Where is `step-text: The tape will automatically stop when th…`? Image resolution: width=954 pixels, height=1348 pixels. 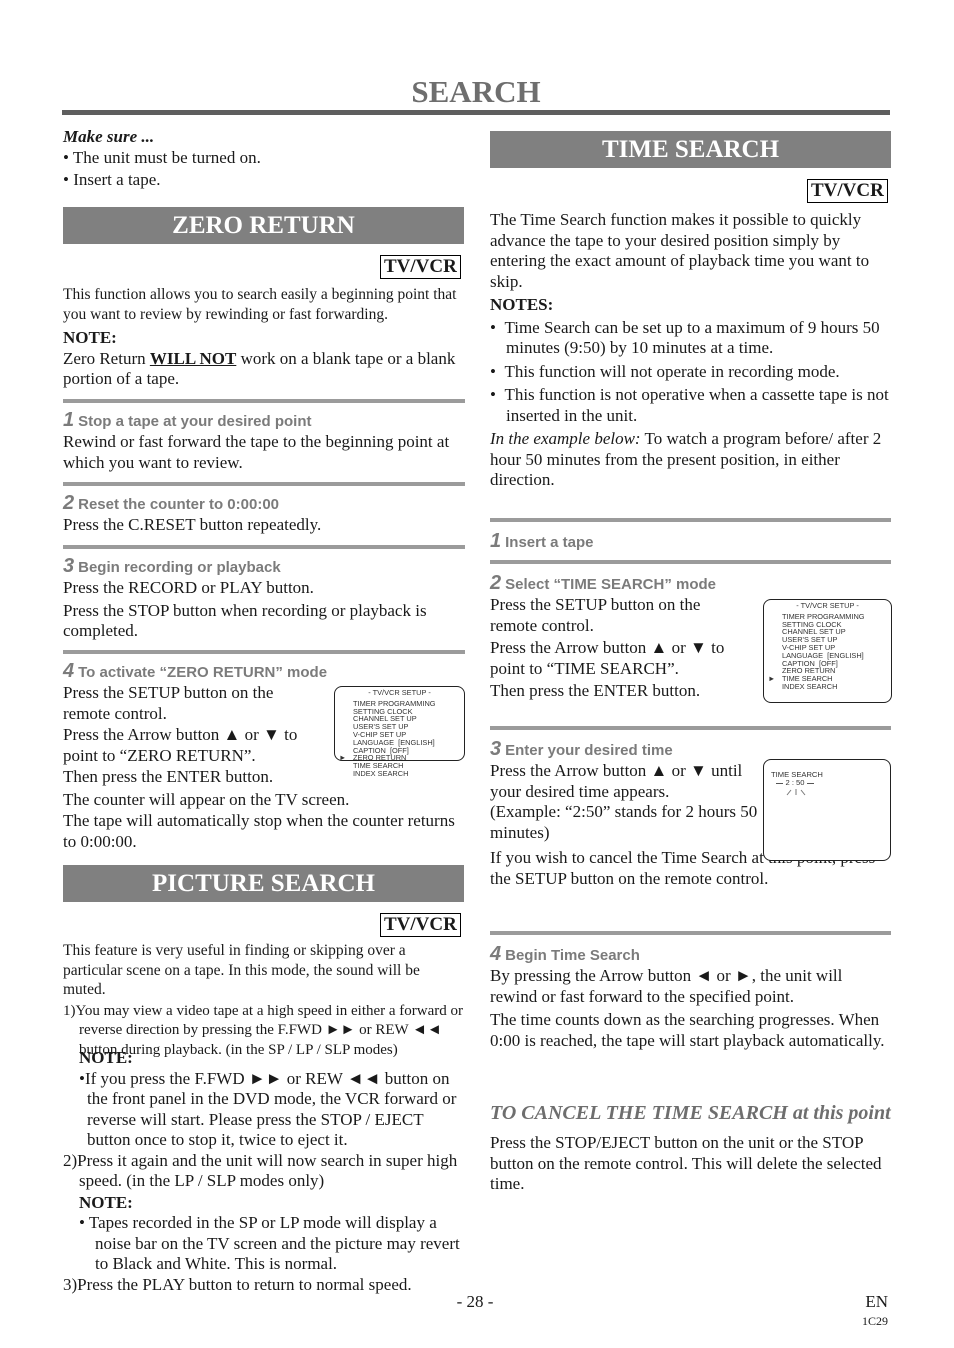
step-text: The tape will automatically stop when th… is located at coordinates (259, 831).